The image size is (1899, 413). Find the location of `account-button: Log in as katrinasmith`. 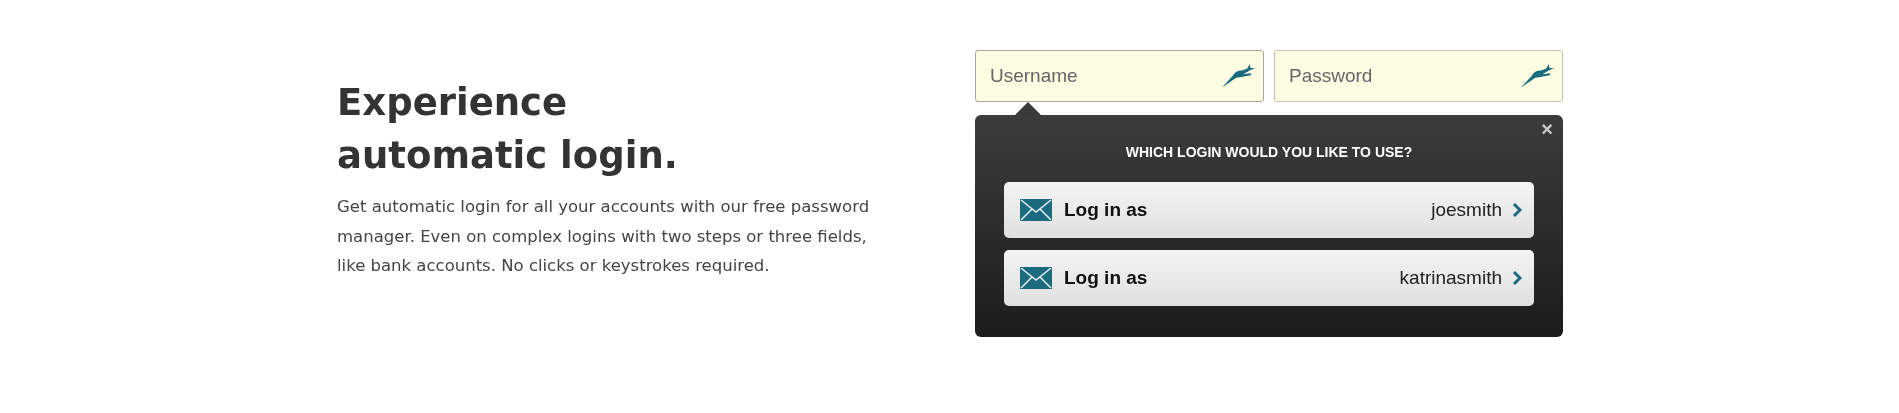

account-button: Log in as katrinasmith is located at coordinates (1269, 278).